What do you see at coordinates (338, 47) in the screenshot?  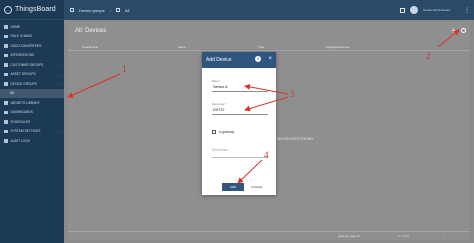 I see `column-assigned-customer: Assigned customer` at bounding box center [338, 47].